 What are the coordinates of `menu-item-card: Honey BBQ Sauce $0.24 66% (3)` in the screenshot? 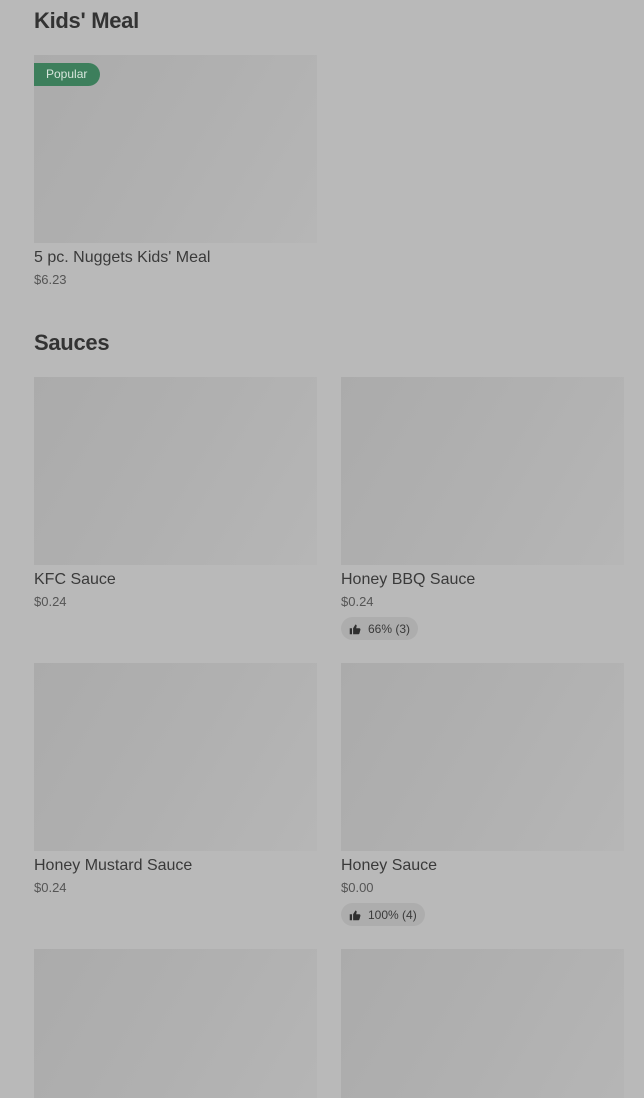 It's located at (482, 508).